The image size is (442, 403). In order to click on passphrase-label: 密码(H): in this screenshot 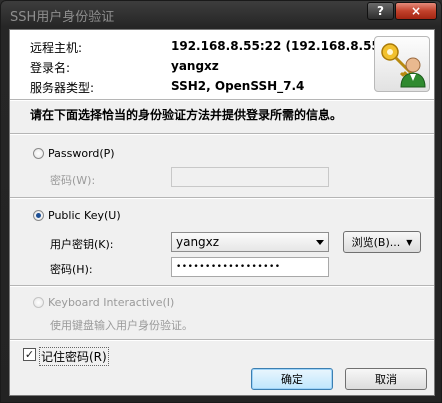, I will do `click(71, 269)`.